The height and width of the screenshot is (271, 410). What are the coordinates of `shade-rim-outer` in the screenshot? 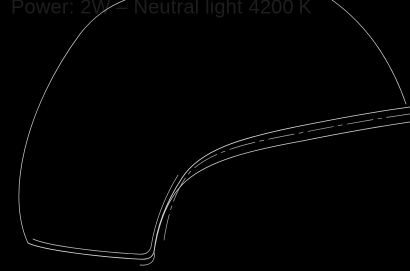 It's located at (105, 218).